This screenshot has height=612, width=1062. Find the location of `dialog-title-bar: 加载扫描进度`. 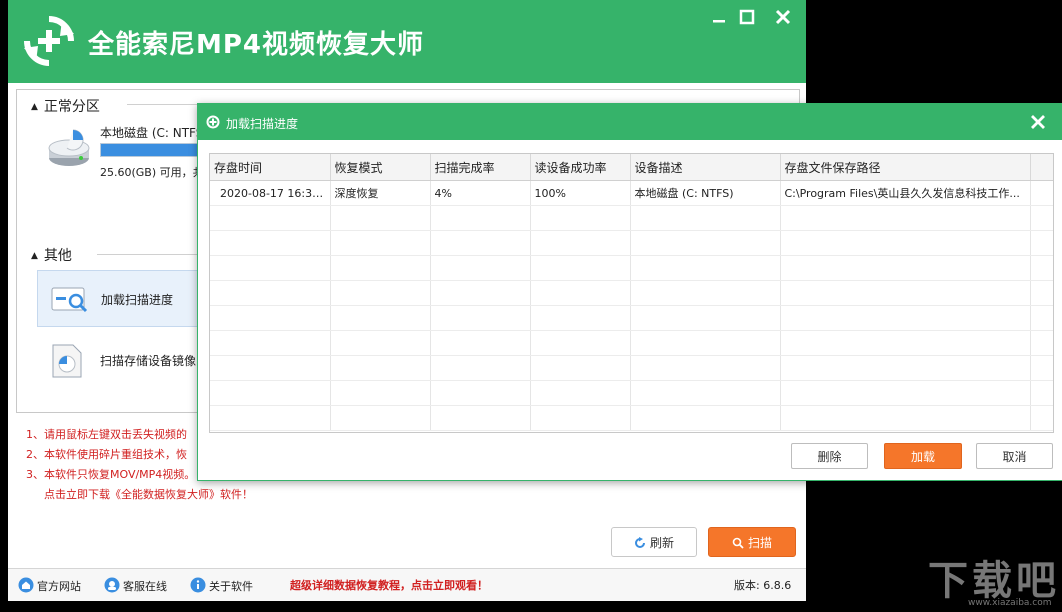

dialog-title-bar: 加载扫描进度 is located at coordinates (630, 122).